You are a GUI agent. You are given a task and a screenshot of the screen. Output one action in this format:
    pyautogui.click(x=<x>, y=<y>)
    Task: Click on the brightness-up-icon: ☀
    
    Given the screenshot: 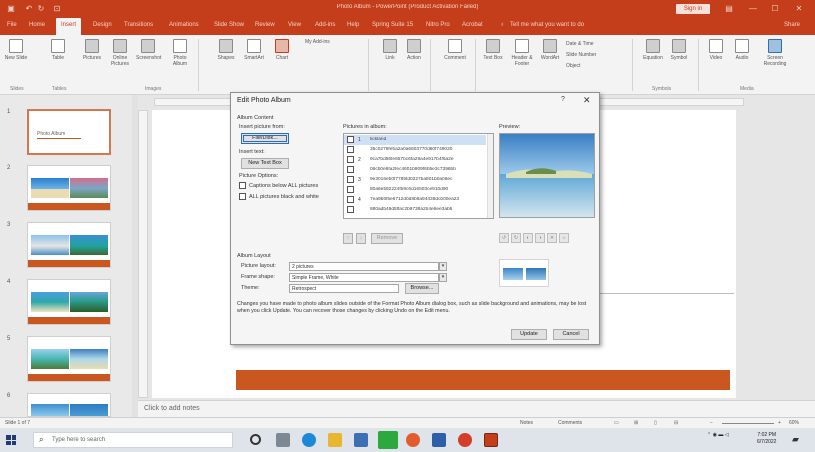 What is the action you would take?
    pyautogui.click(x=552, y=238)
    